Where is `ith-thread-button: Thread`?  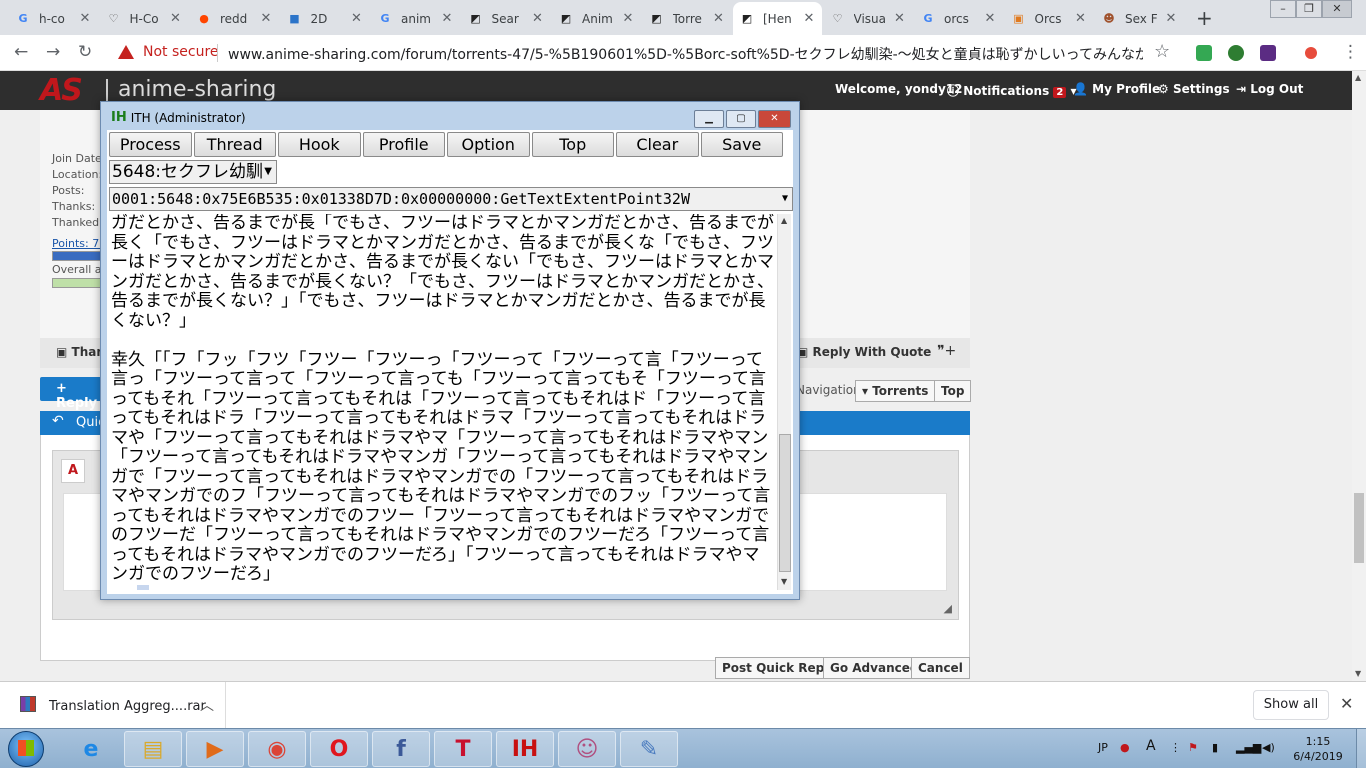
ith-thread-button: Thread is located at coordinates (234, 144).